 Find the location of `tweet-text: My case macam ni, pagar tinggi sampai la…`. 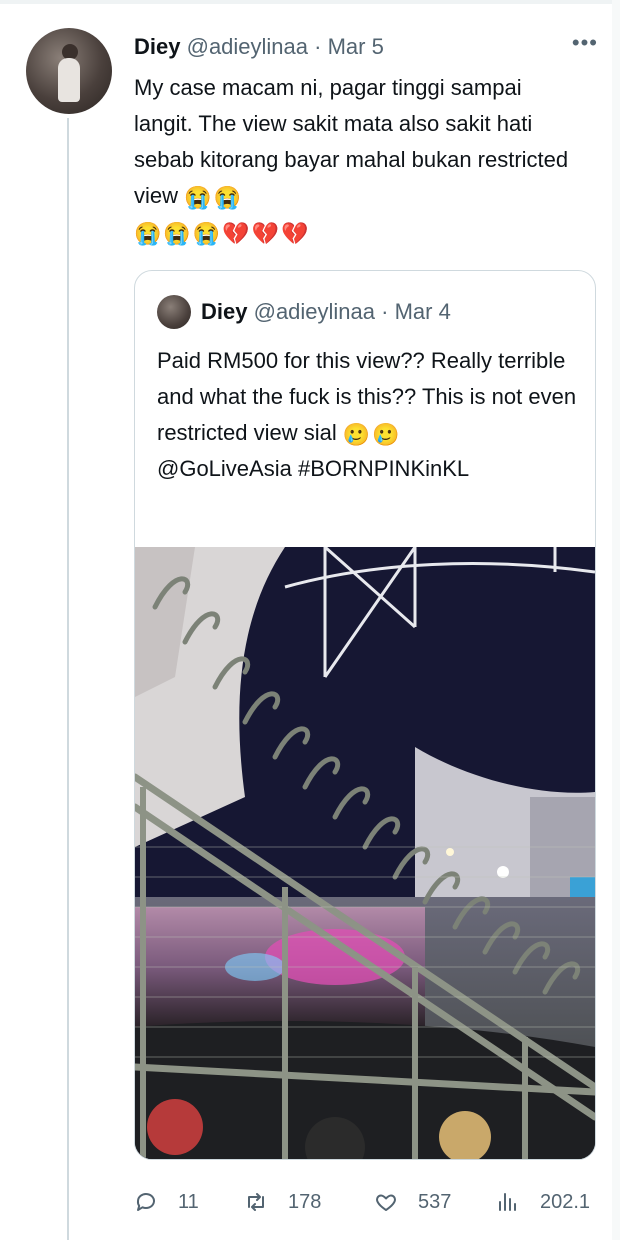

tweet-text: My case macam ni, pagar tinggi sampai la… is located at coordinates (354, 160).